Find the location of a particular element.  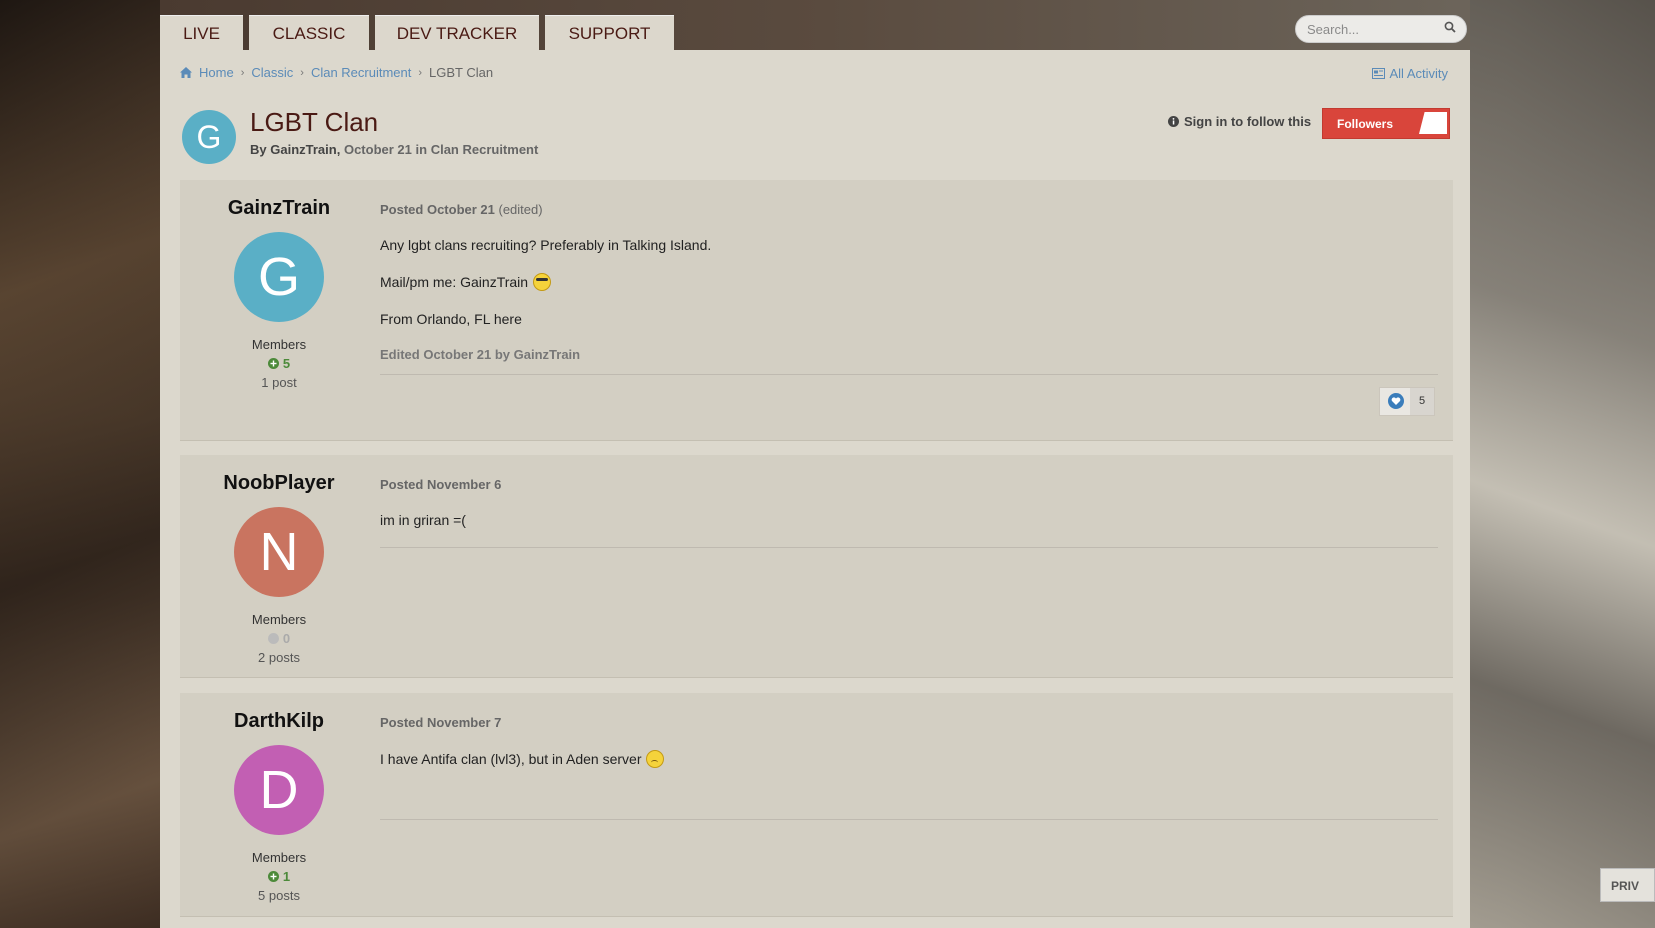

post-body-line: From Orlando, FL here is located at coordinates (451, 319).